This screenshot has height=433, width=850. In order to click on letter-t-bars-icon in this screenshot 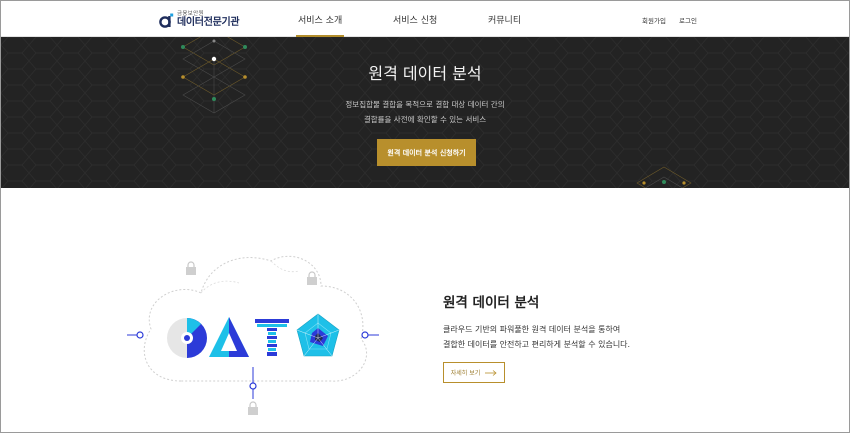, I will do `click(272, 337)`.